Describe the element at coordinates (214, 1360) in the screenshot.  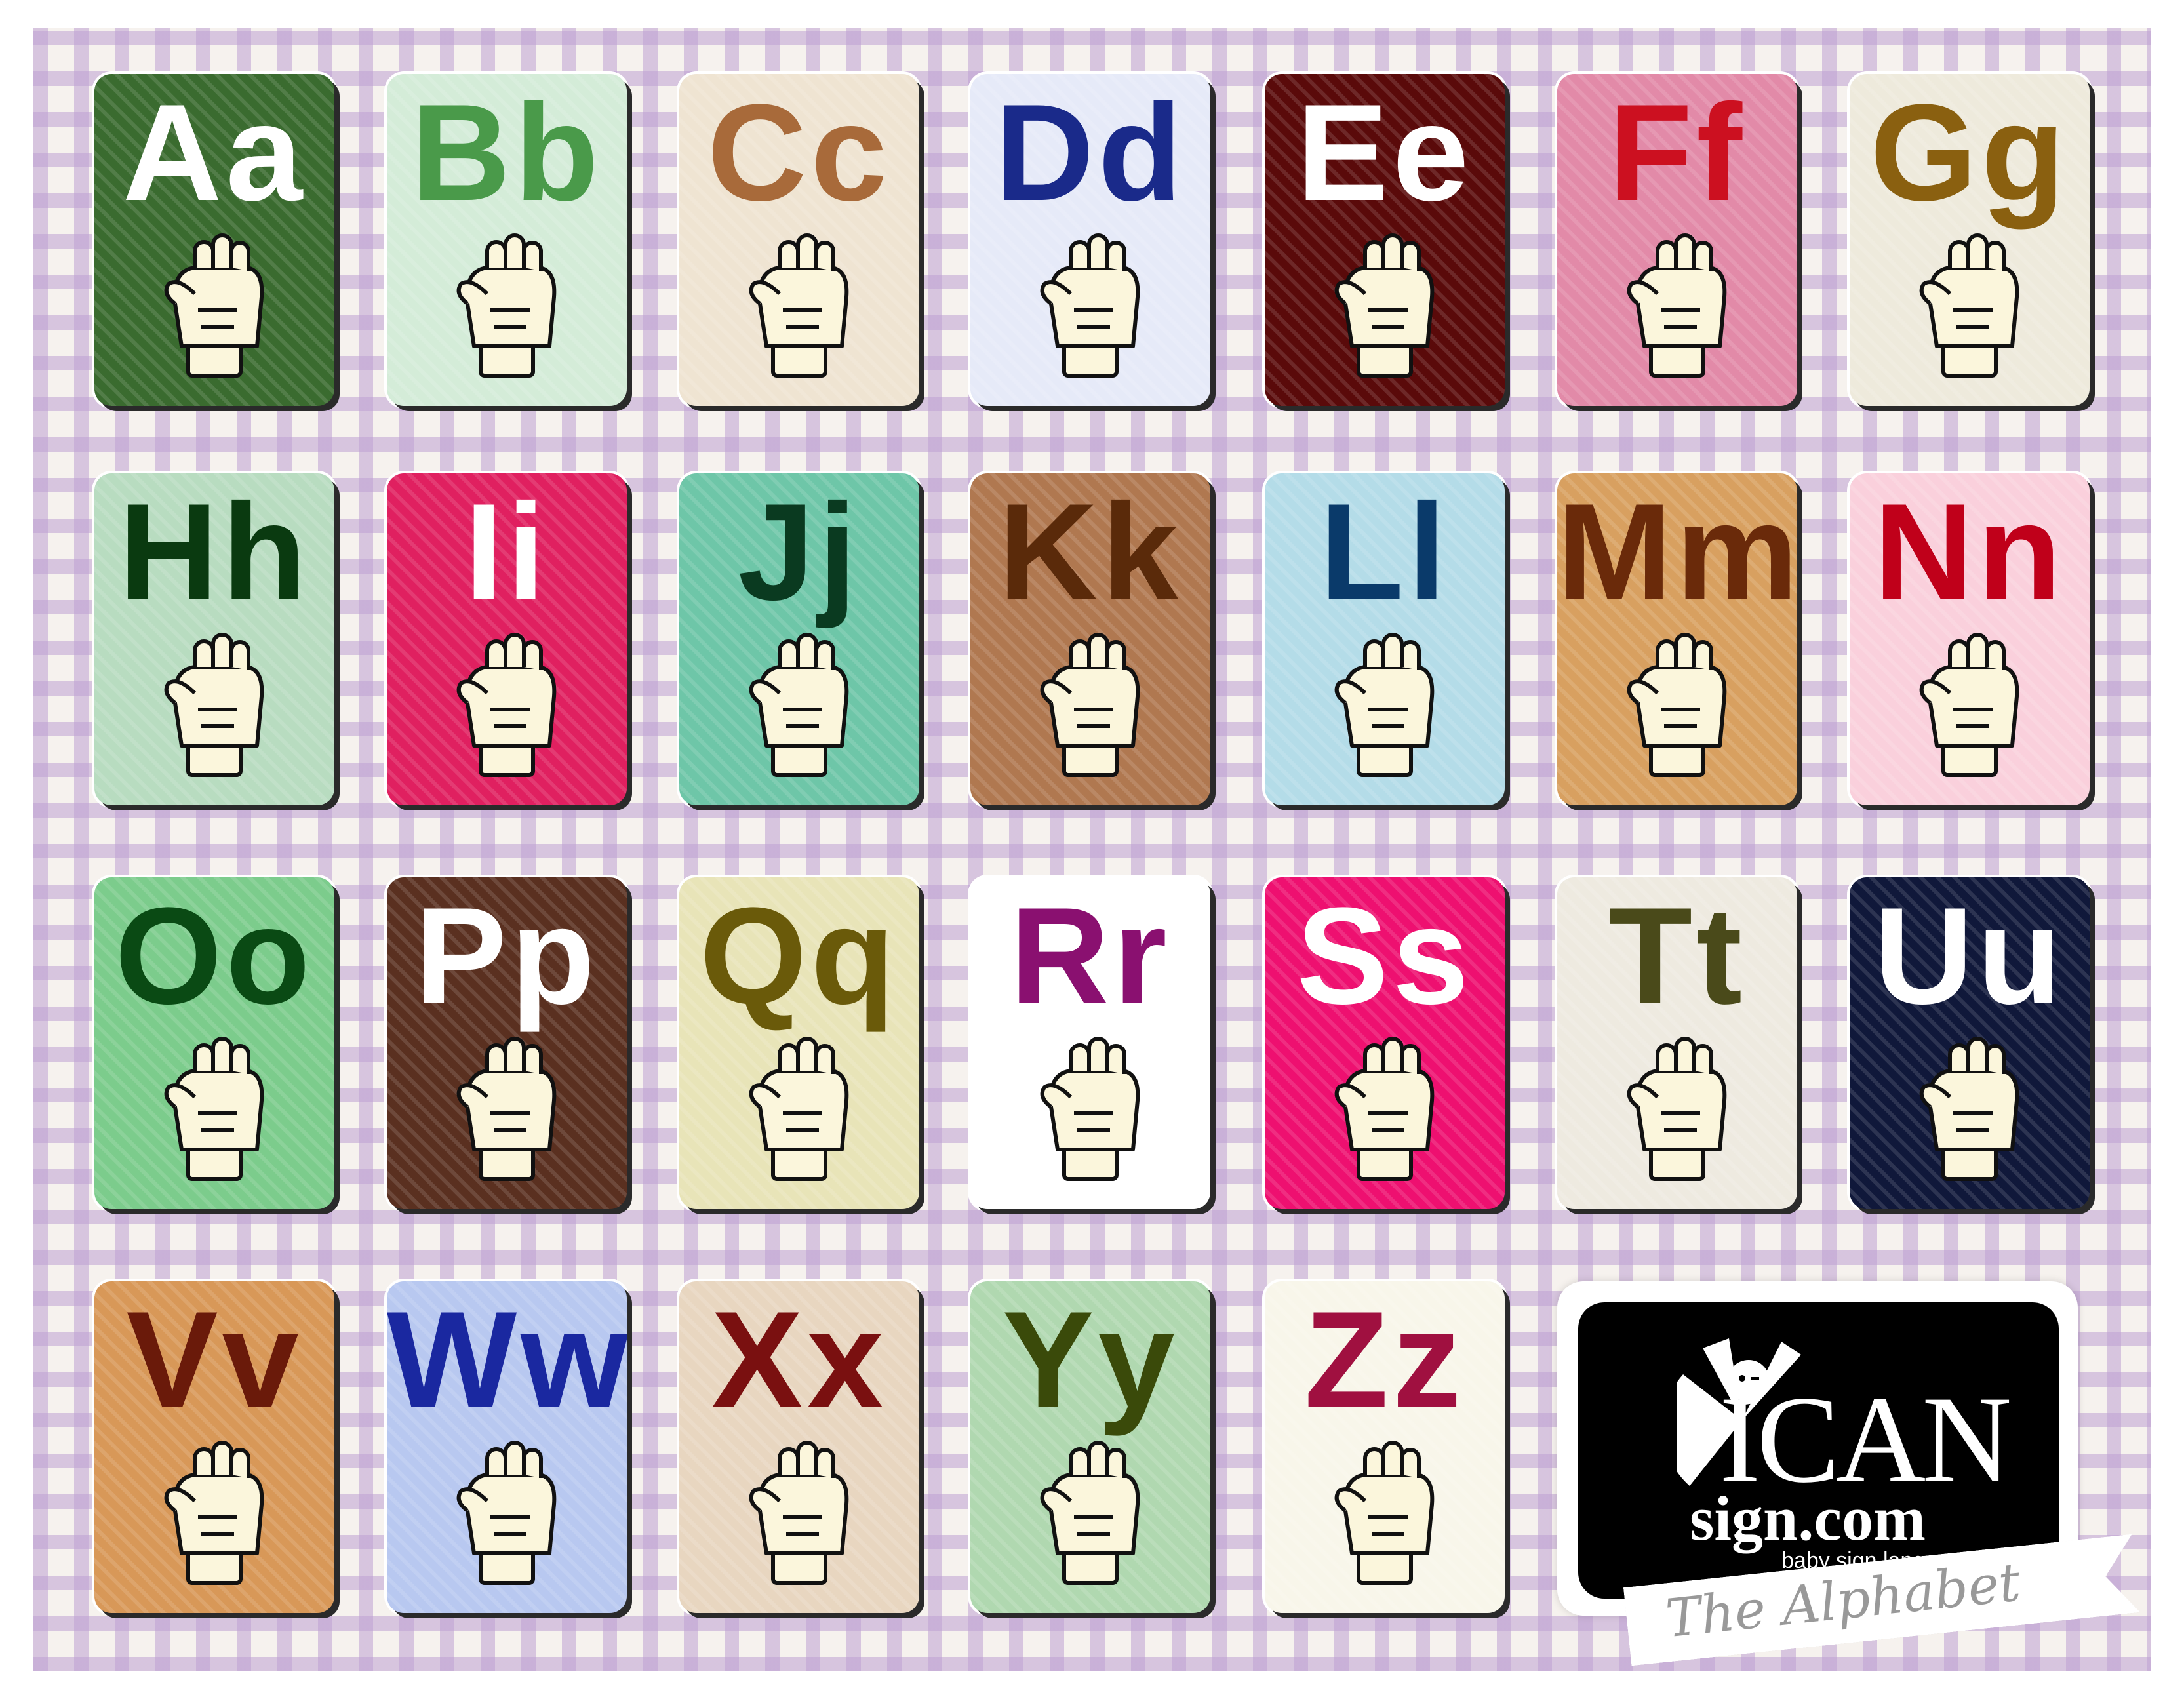
I see `card-letter: Vv` at that location.